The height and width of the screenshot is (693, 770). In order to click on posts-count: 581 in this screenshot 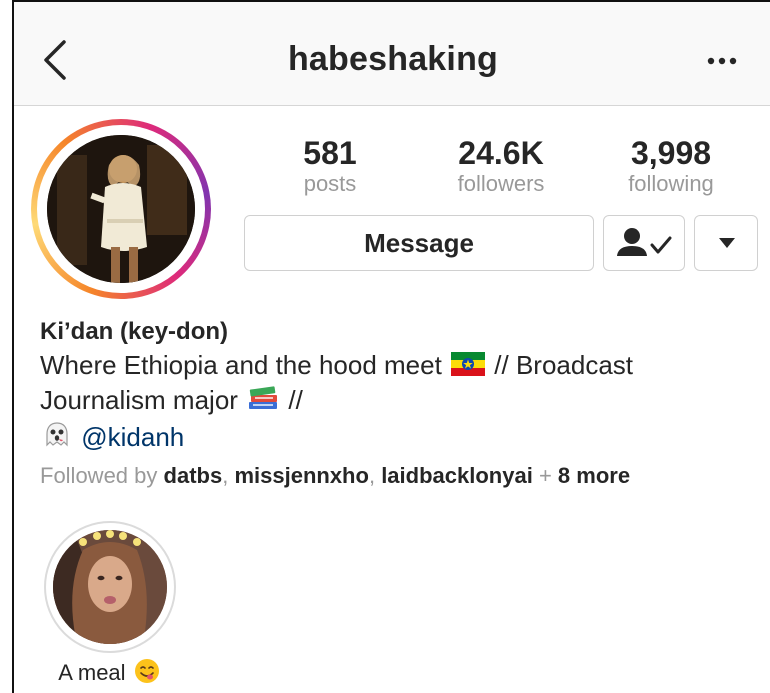, I will do `click(330, 153)`.